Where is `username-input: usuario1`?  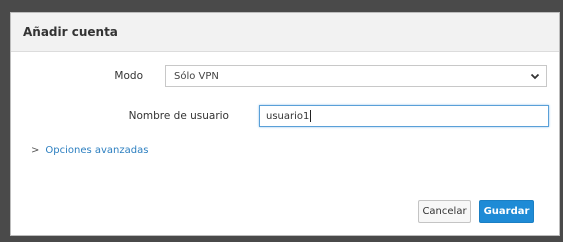
username-input: usuario1 is located at coordinates (404, 116).